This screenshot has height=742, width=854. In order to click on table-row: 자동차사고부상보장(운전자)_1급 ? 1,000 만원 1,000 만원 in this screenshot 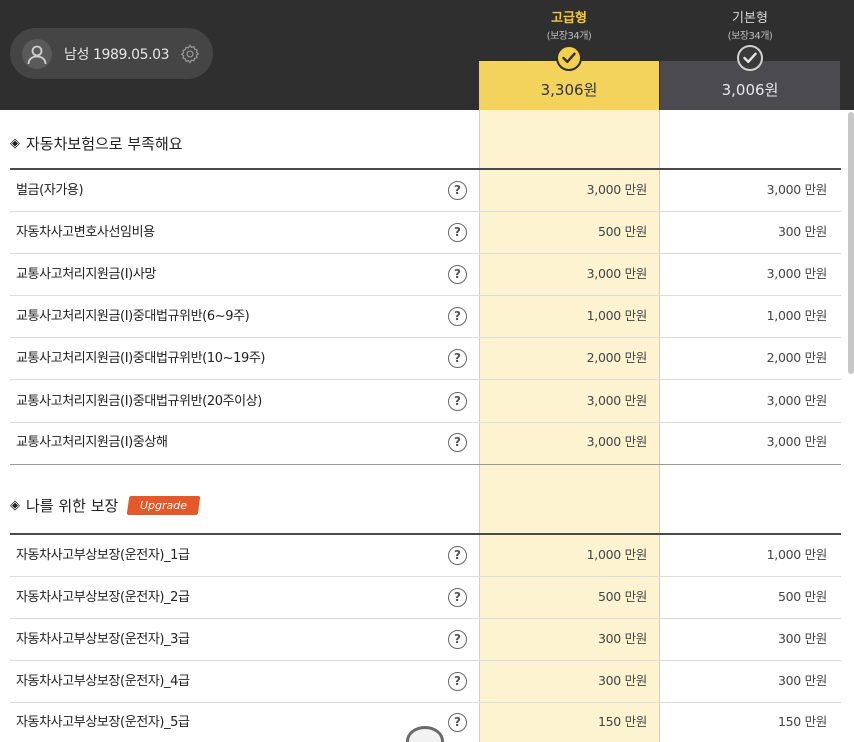, I will do `click(425, 556)`.